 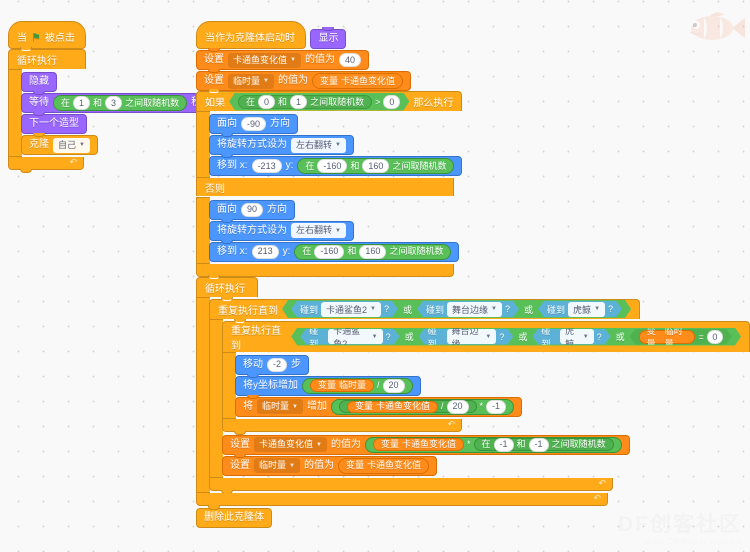 I want to click on factor-input: -1, so click(x=496, y=406).